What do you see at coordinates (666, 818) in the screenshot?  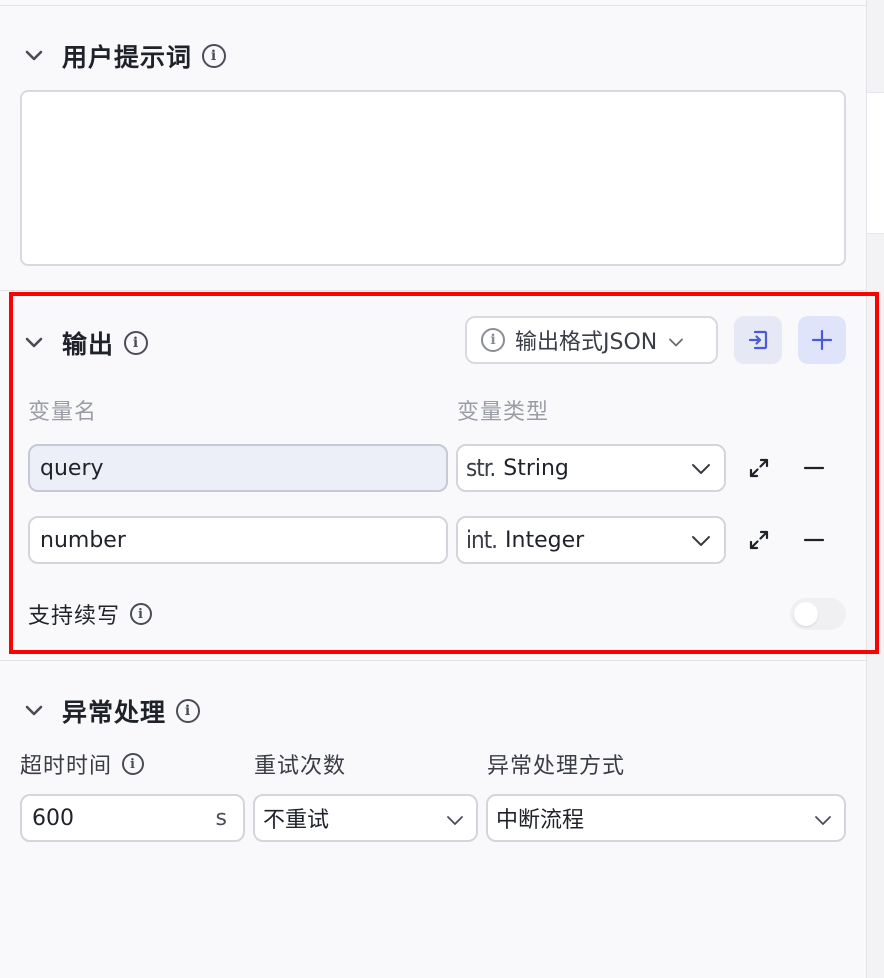 I see `exception-method-select: 中断流程` at bounding box center [666, 818].